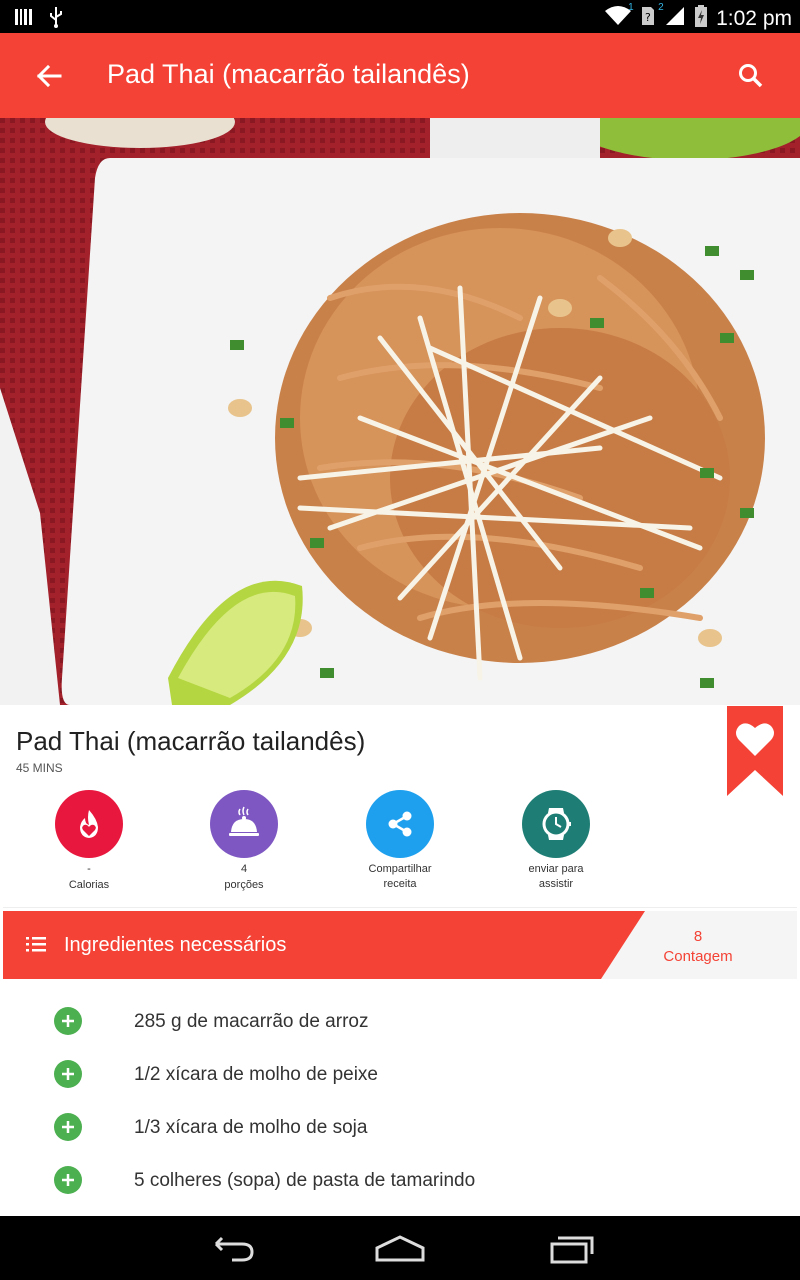  Describe the element at coordinates (230, 1250) in the screenshot. I see `nav-back-icon` at that location.